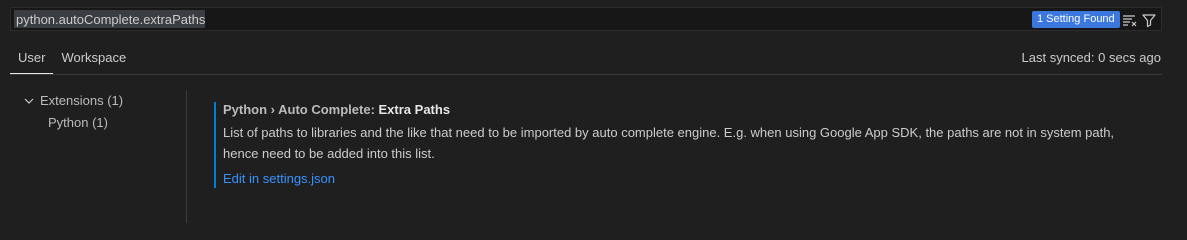 This screenshot has height=240, width=1187. Describe the element at coordinates (414, 109) in the screenshot. I see `setting-name: Extra Paths` at that location.